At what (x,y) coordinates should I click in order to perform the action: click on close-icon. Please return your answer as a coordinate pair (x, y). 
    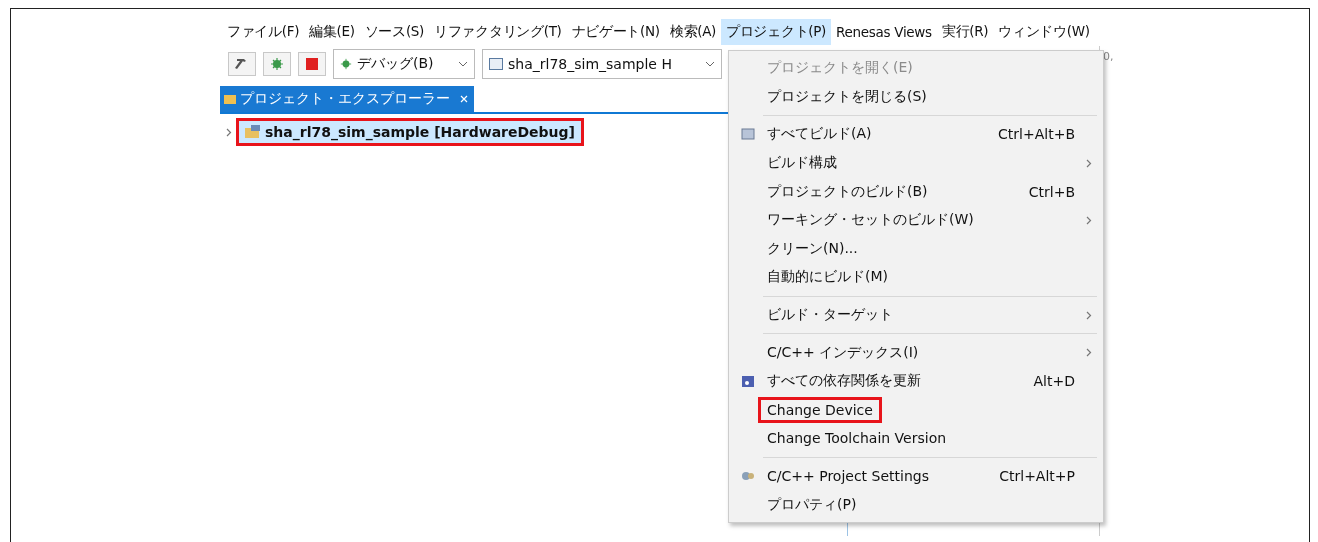
    Looking at the image, I should click on (464, 99).